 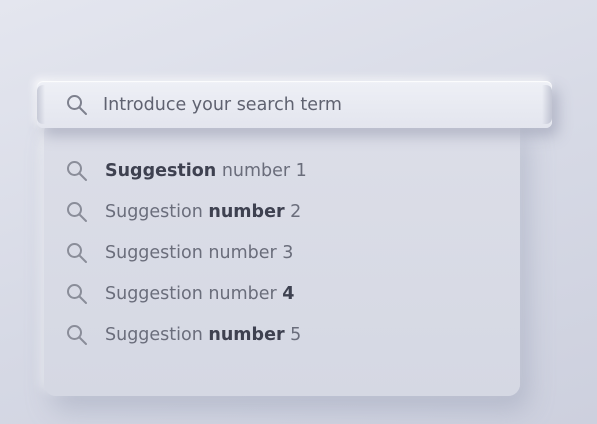 What do you see at coordinates (288, 293) in the screenshot?
I see `suggestion-label-bold: 4` at bounding box center [288, 293].